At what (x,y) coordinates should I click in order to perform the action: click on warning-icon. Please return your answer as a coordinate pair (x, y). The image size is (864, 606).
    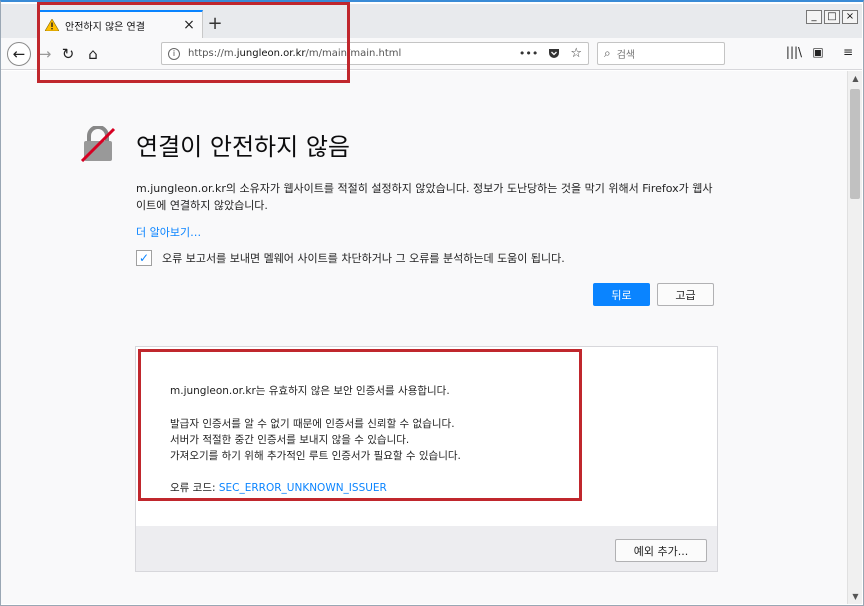
    Looking at the image, I should click on (52, 25).